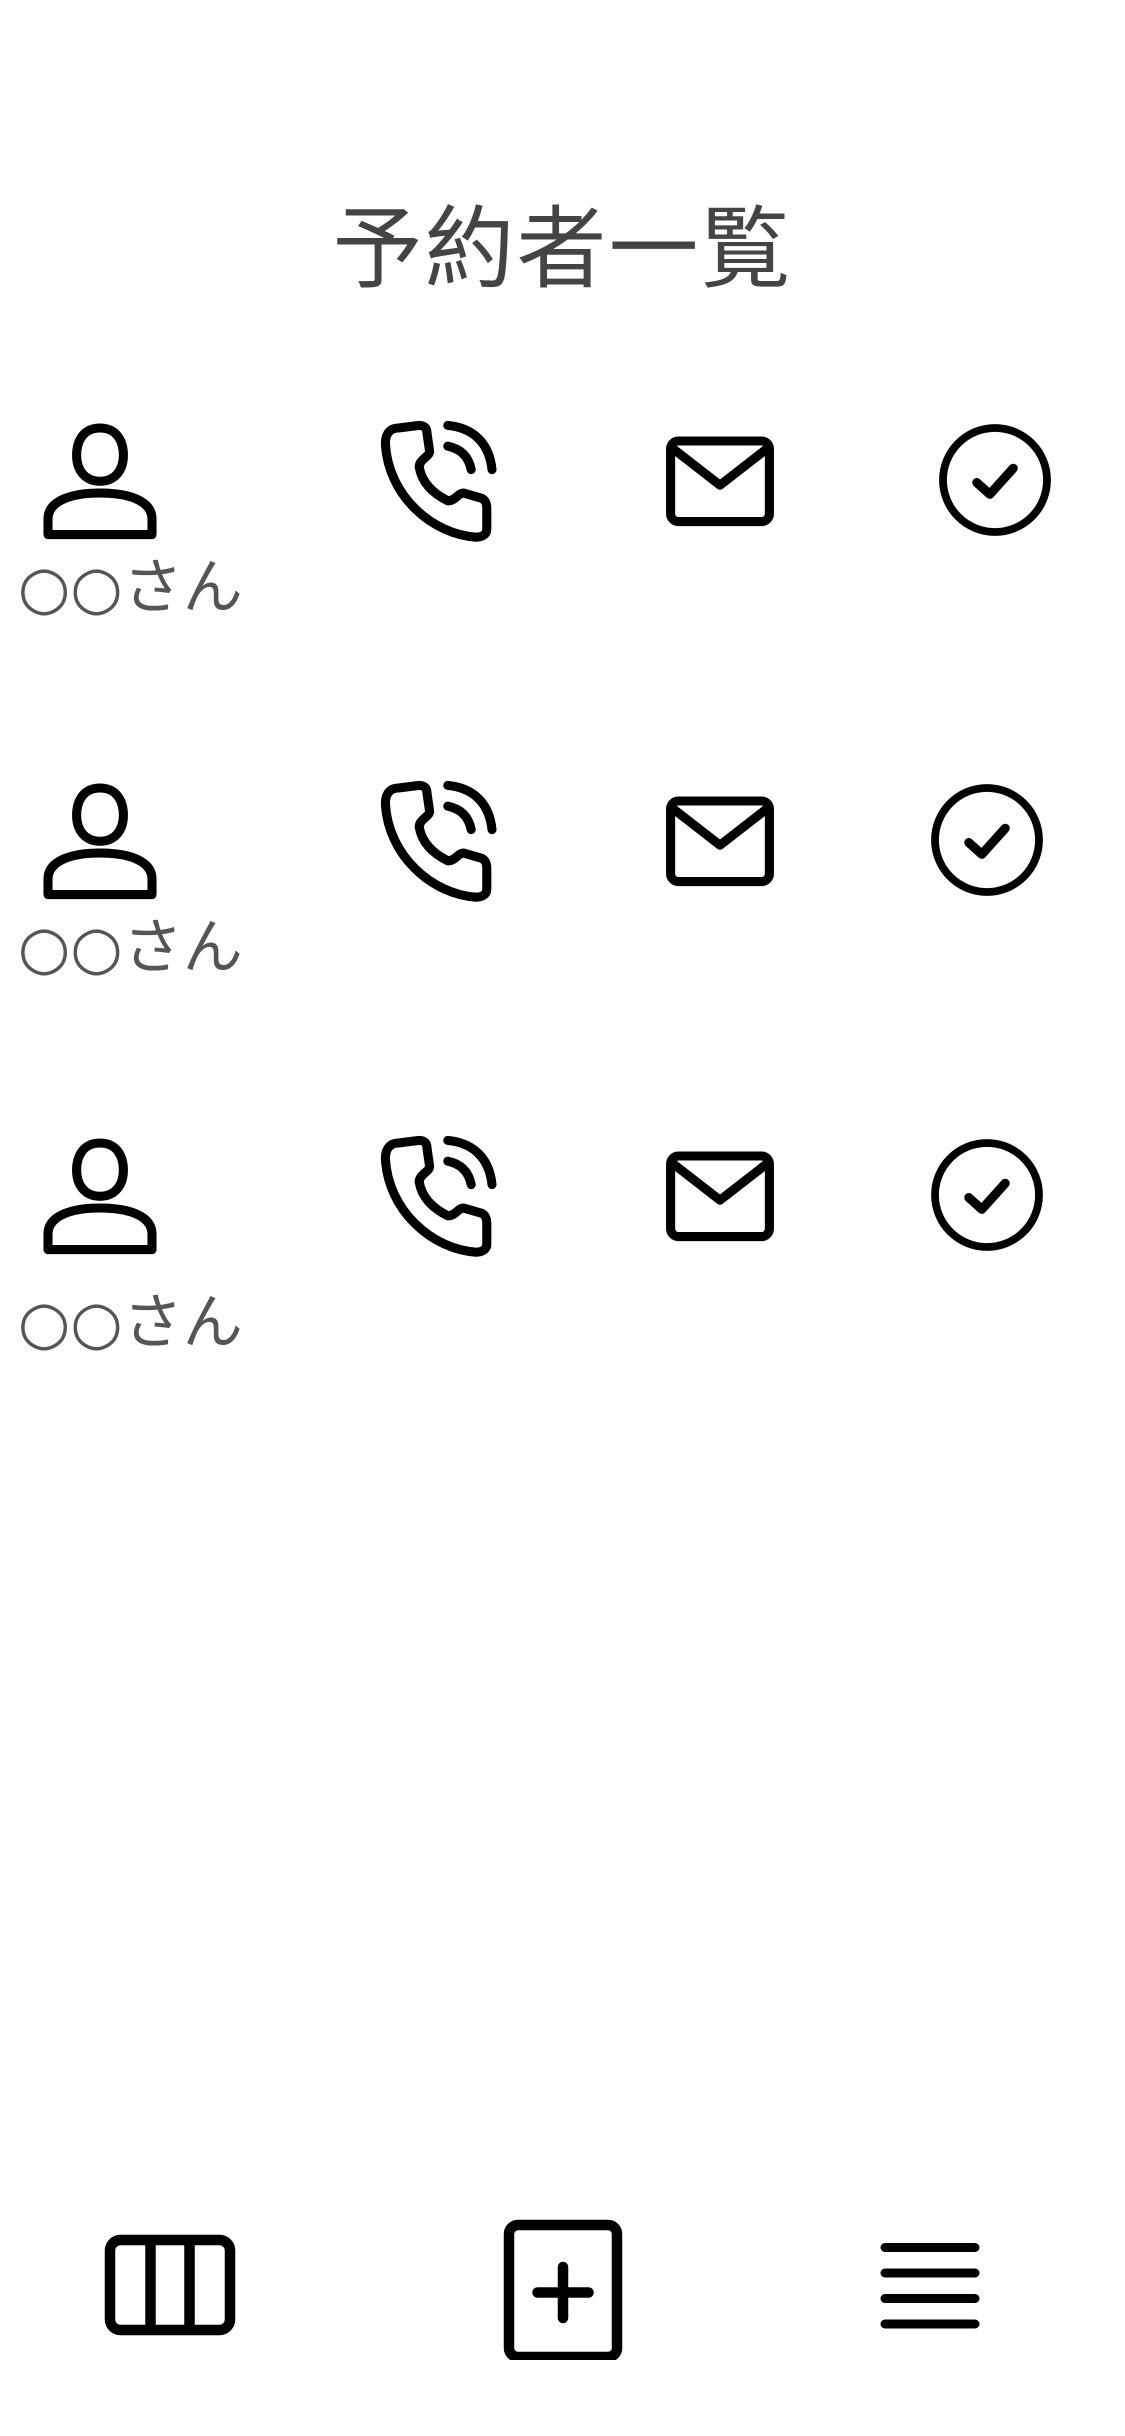 The image size is (1125, 2436). What do you see at coordinates (563, 2285) in the screenshot?
I see `add-square-icon` at bounding box center [563, 2285].